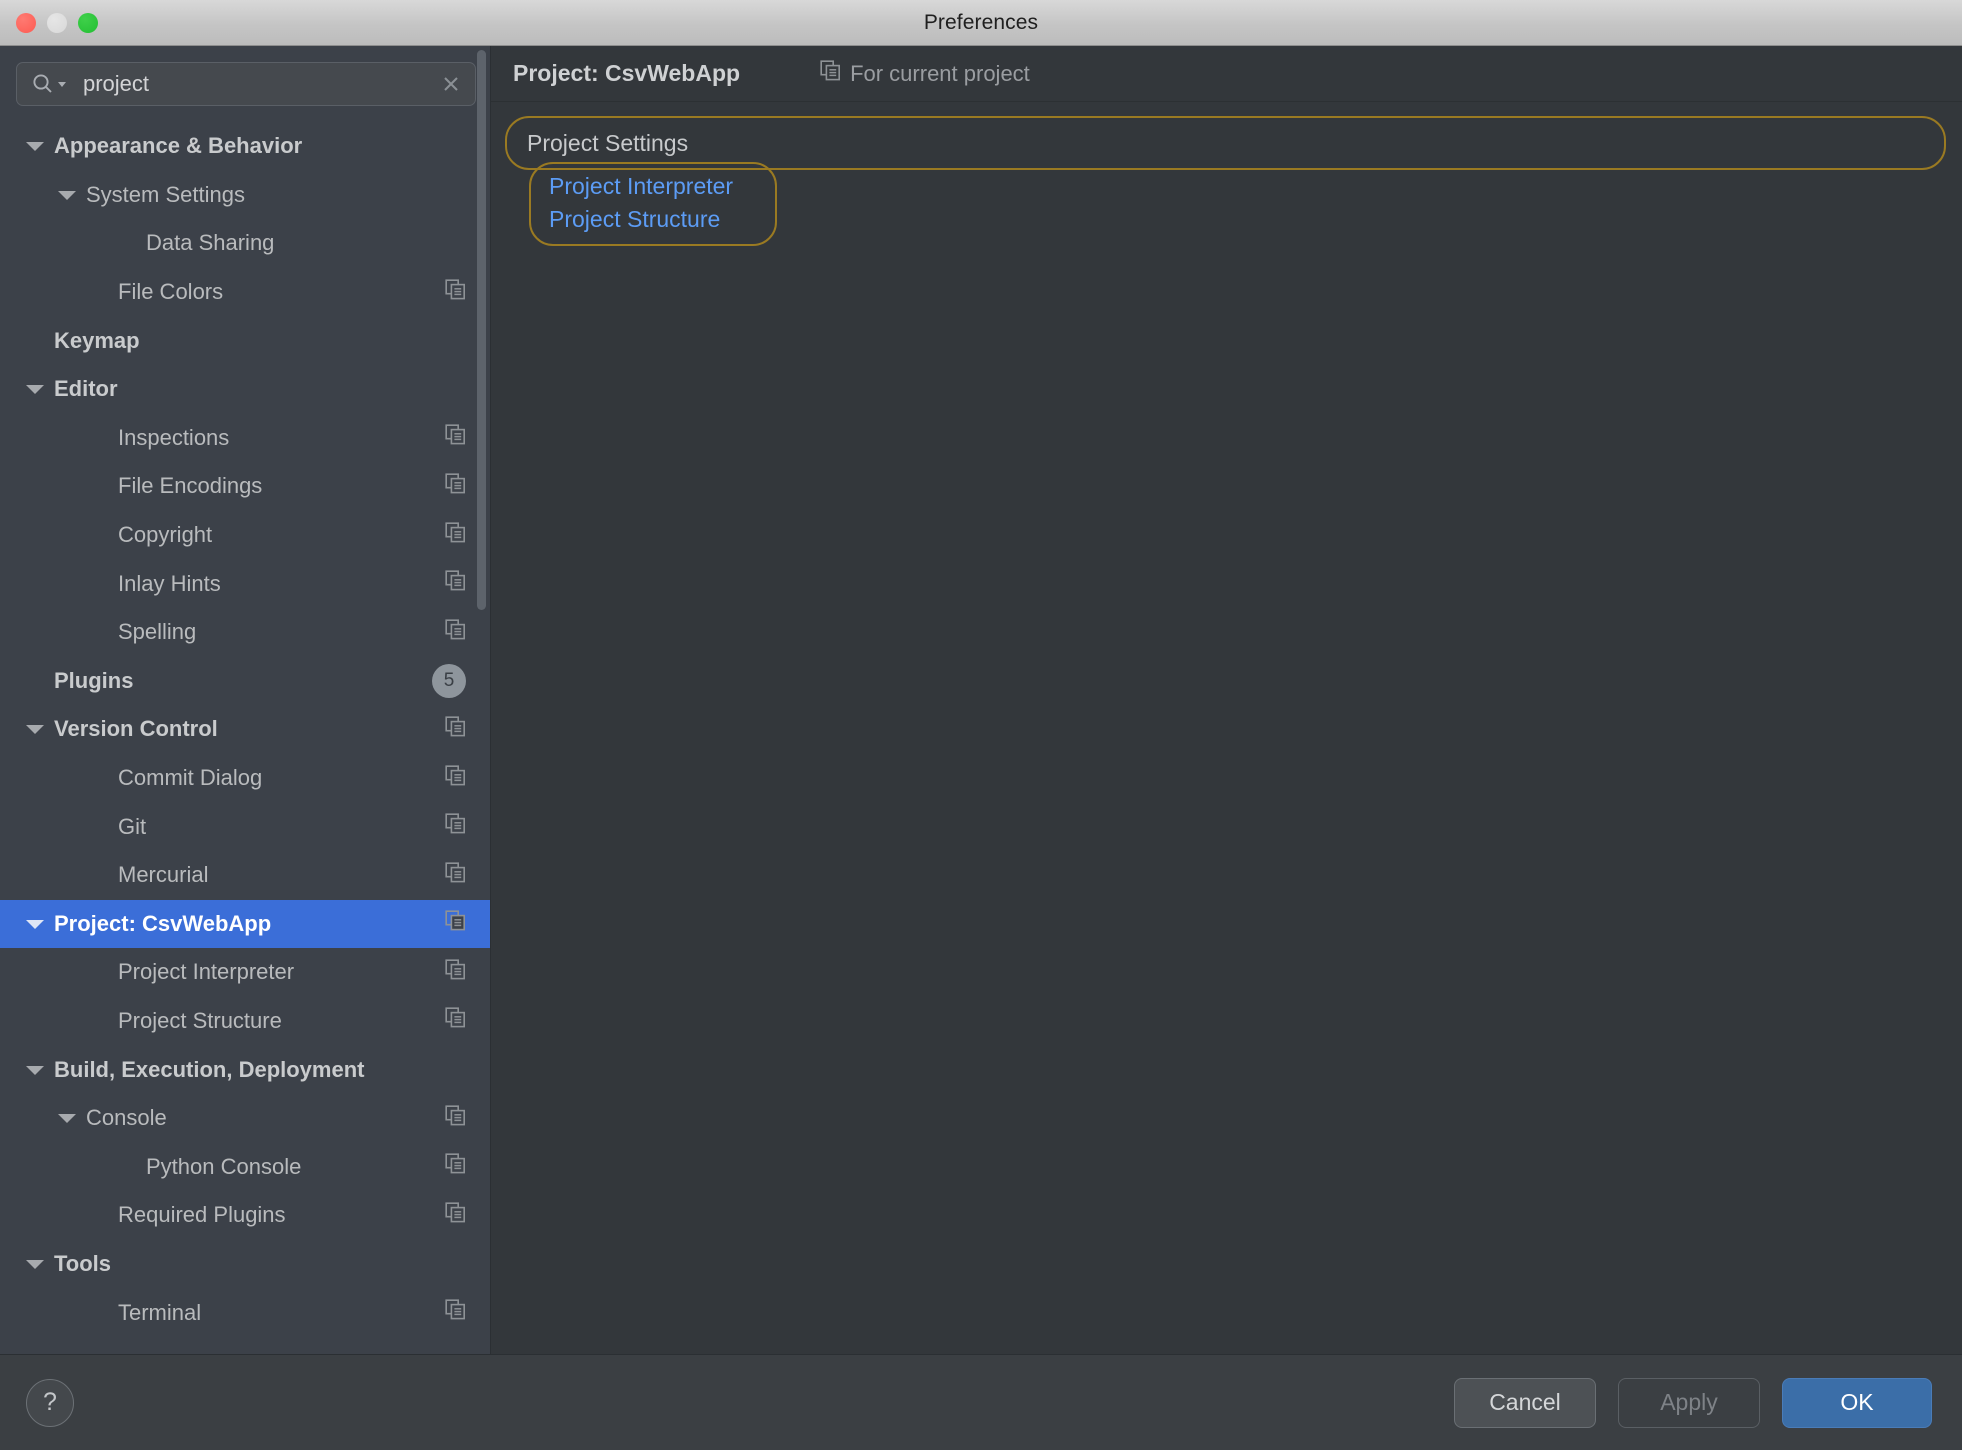 The height and width of the screenshot is (1450, 1962). I want to click on search-box, so click(246, 84).